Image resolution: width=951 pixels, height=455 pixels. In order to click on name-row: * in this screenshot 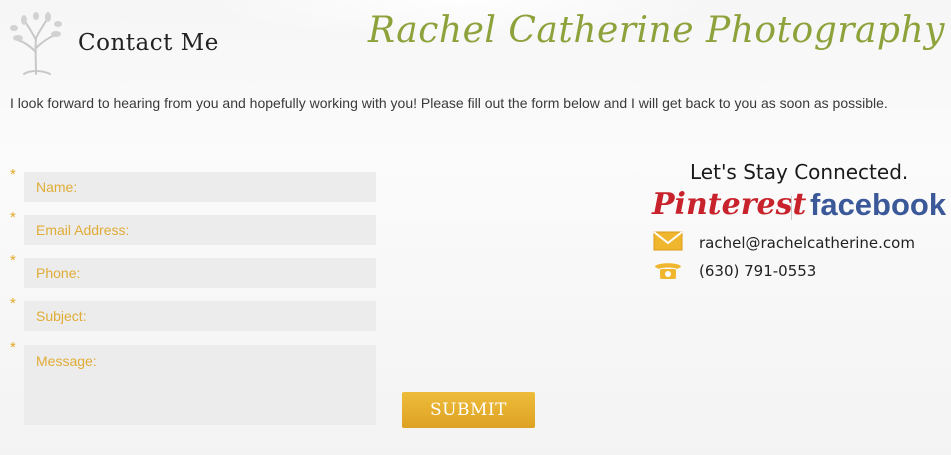, I will do `click(195, 186)`.